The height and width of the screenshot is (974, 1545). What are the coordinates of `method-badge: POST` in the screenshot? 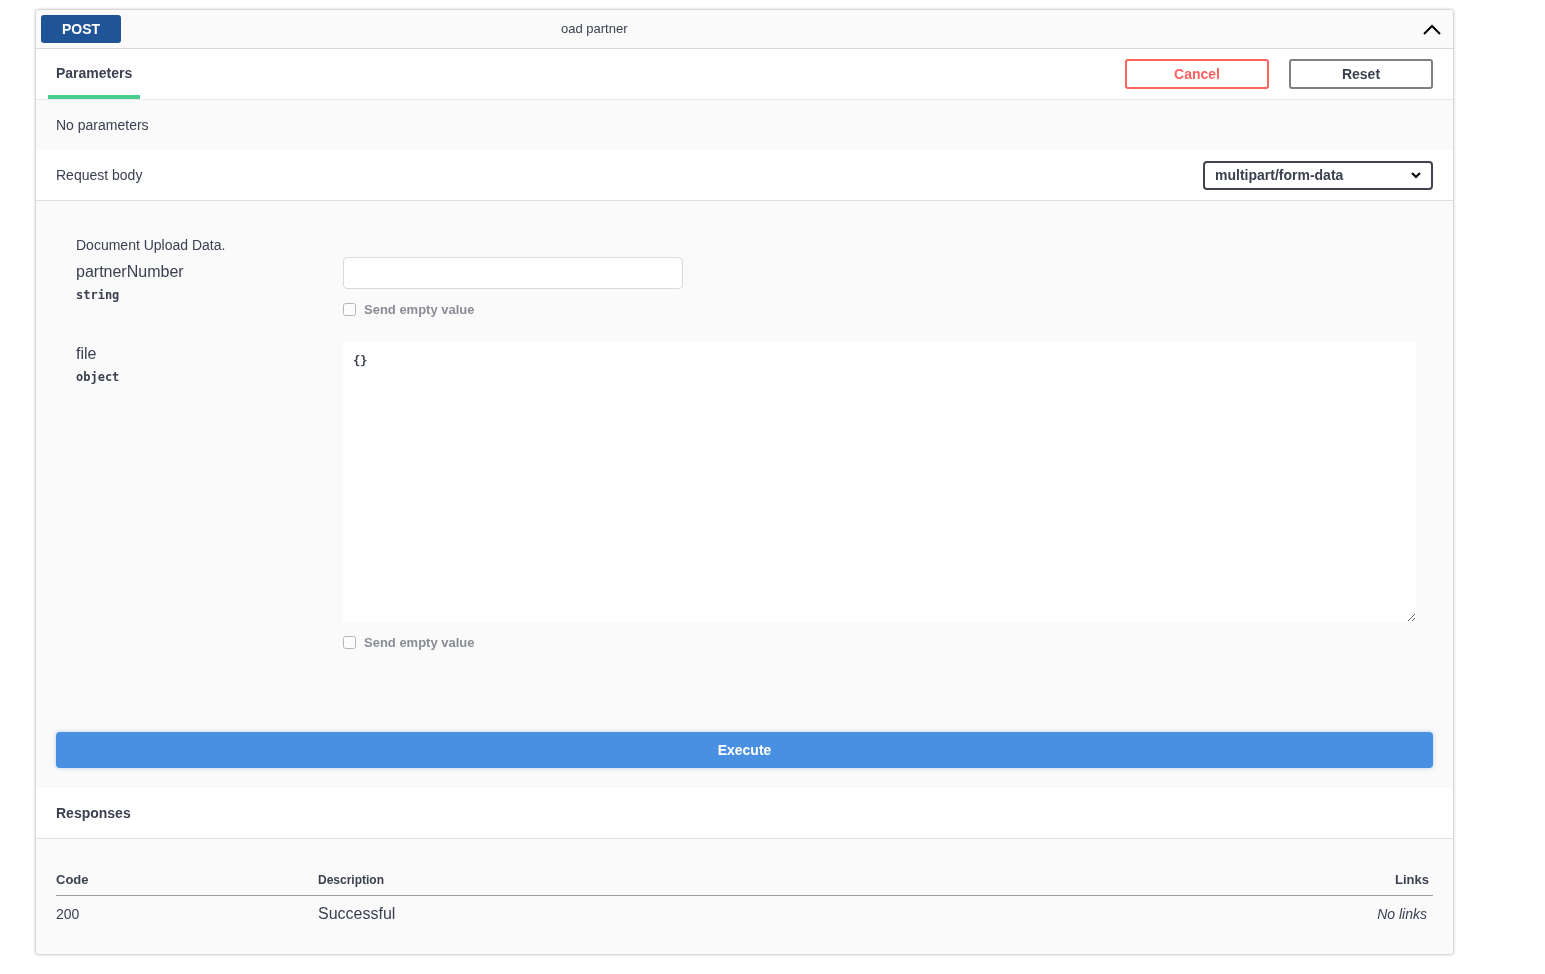 It's located at (81, 29).